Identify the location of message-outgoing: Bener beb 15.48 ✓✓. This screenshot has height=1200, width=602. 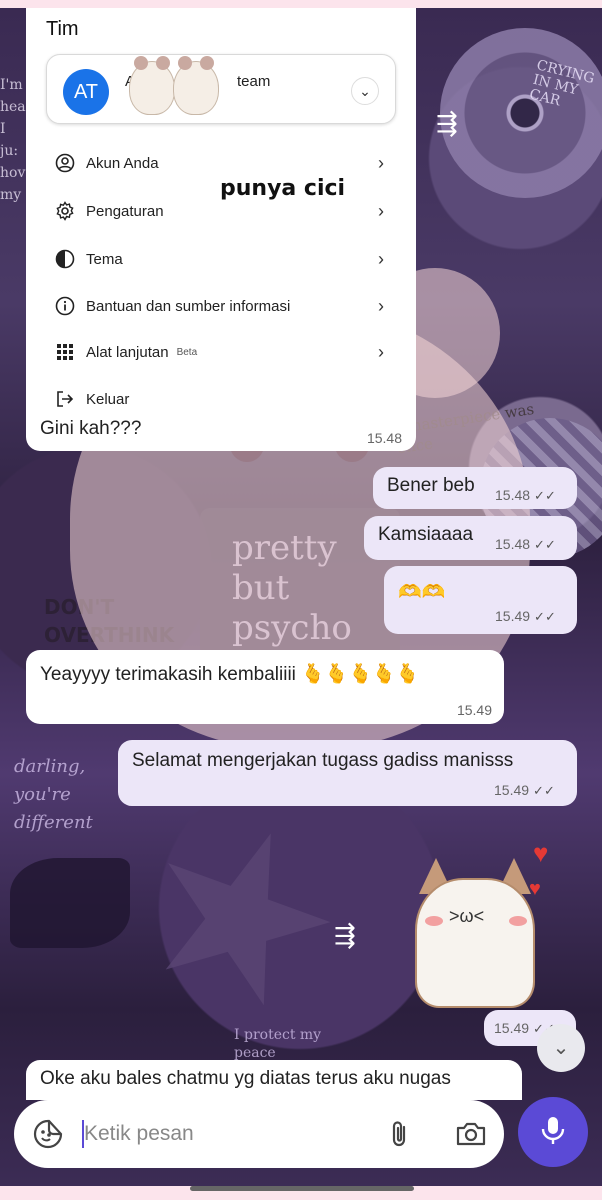
(475, 488).